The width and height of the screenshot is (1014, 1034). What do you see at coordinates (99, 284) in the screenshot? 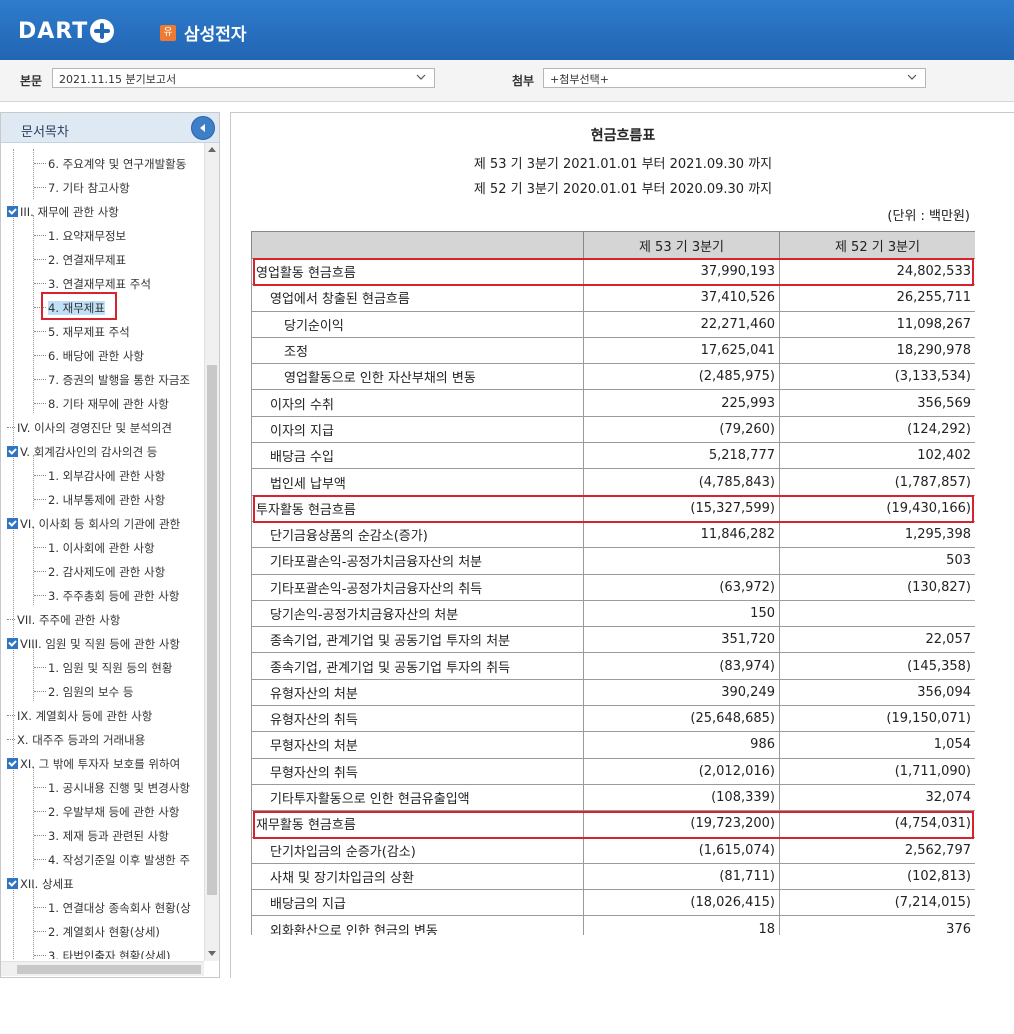
I see `toc-item-label: 3. 연결재무제표 주석` at bounding box center [99, 284].